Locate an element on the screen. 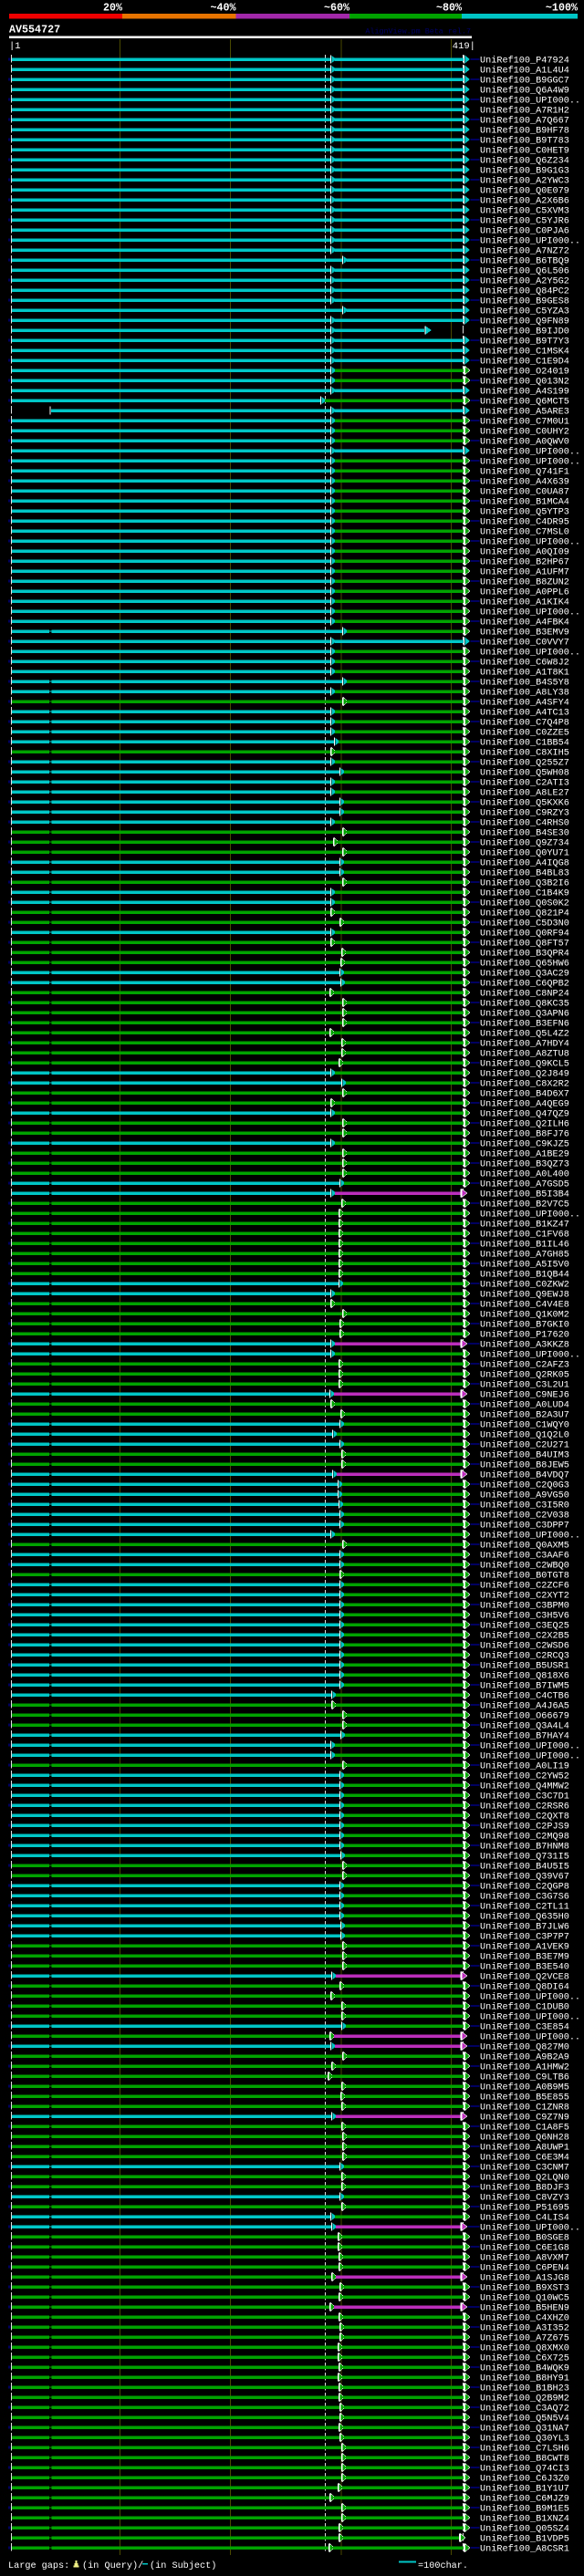  svg-text: UniRef100_Q2VCE8 is located at coordinates (524, 1977).